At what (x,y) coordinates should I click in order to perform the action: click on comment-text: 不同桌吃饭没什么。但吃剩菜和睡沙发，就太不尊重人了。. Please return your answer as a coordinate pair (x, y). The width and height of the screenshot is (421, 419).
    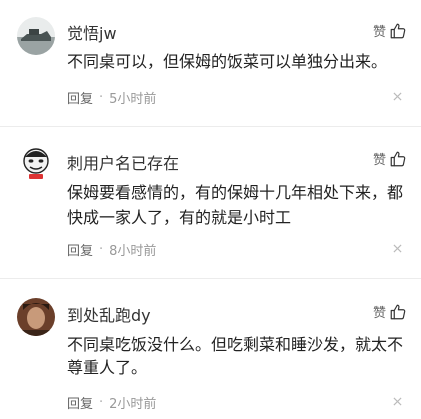
    Looking at the image, I should click on (235, 356).